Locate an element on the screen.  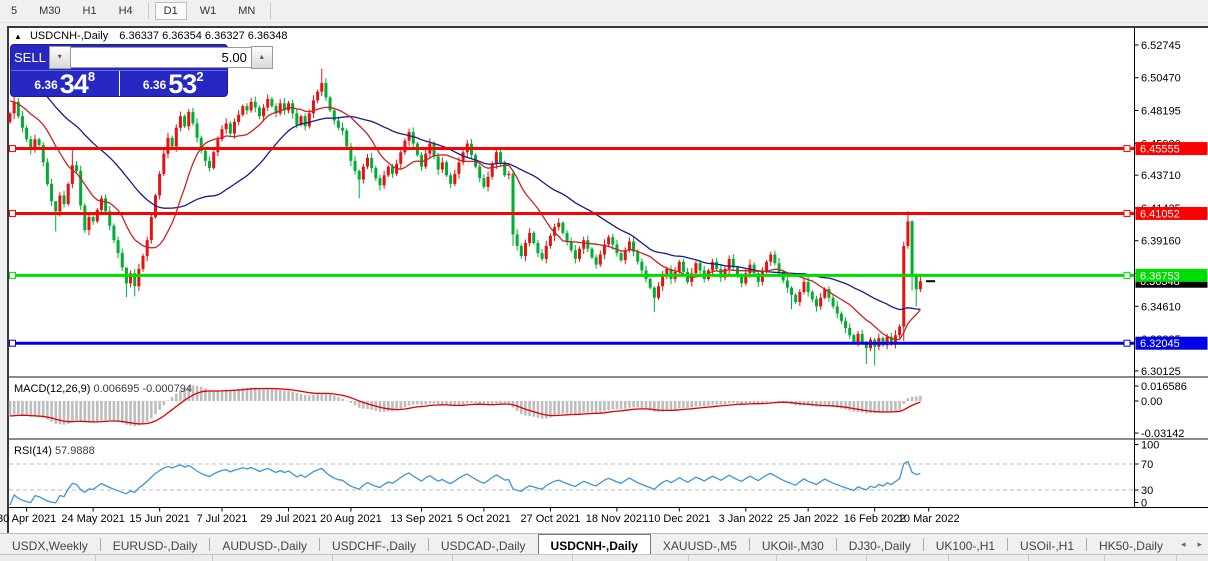
sell-price: 6.36 34 8 is located at coordinates (65, 84).